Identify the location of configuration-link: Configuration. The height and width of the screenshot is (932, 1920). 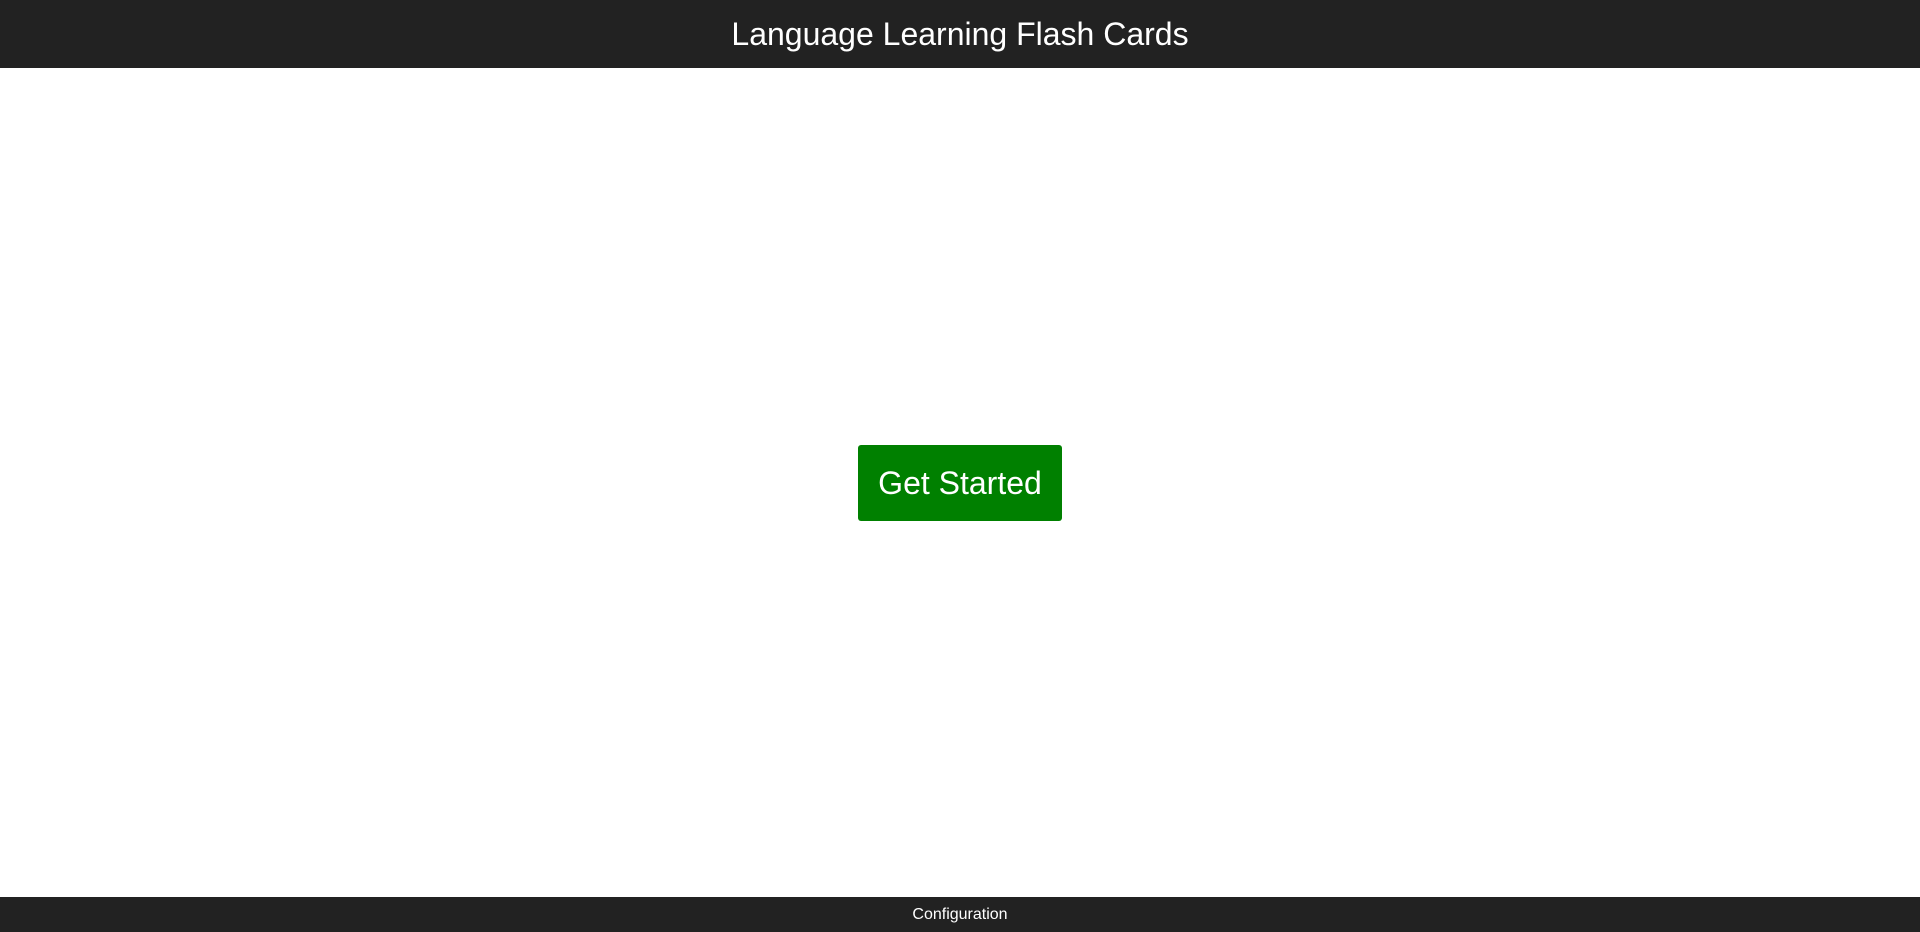
(959, 915).